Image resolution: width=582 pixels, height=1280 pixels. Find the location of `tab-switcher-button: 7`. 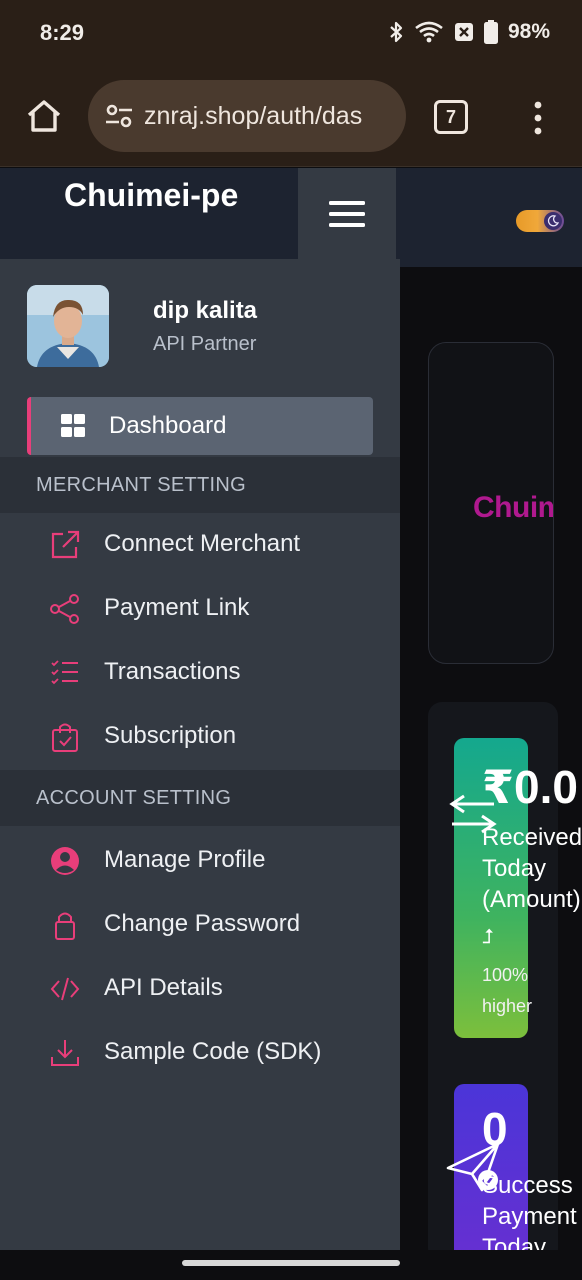

tab-switcher-button: 7 is located at coordinates (451, 117).